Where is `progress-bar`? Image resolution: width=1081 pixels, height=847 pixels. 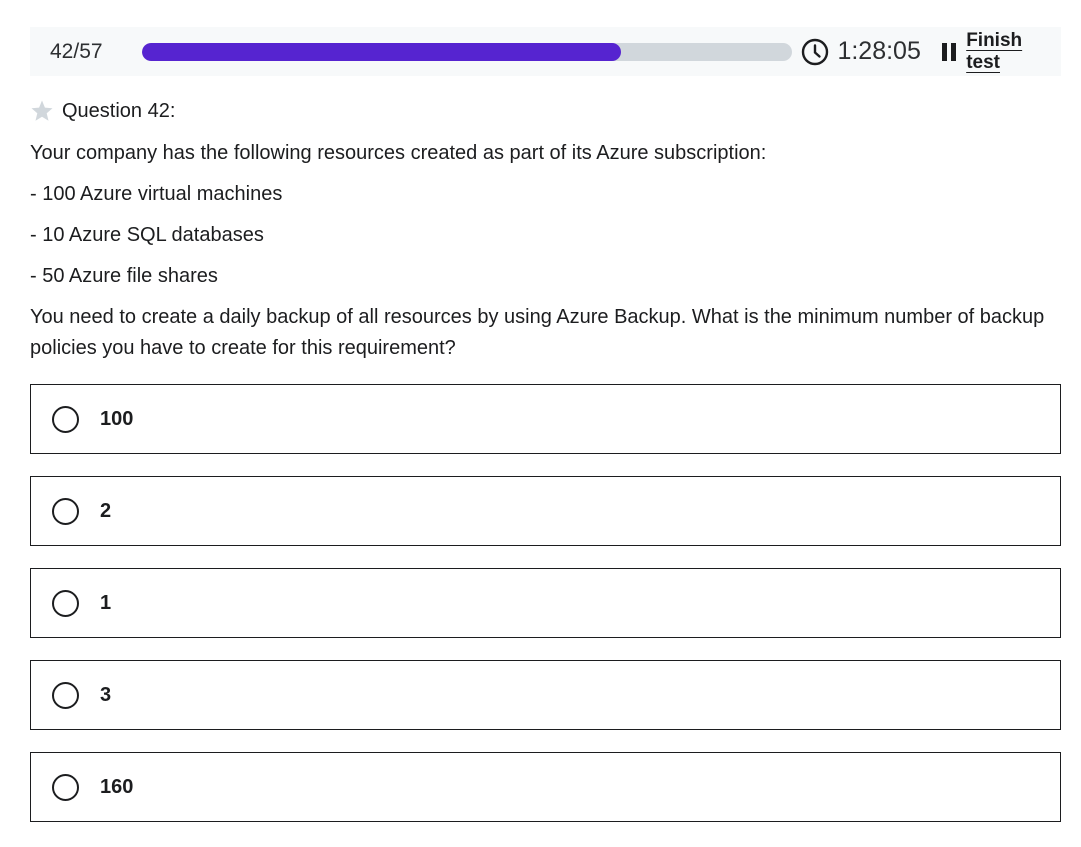
progress-bar is located at coordinates (467, 51).